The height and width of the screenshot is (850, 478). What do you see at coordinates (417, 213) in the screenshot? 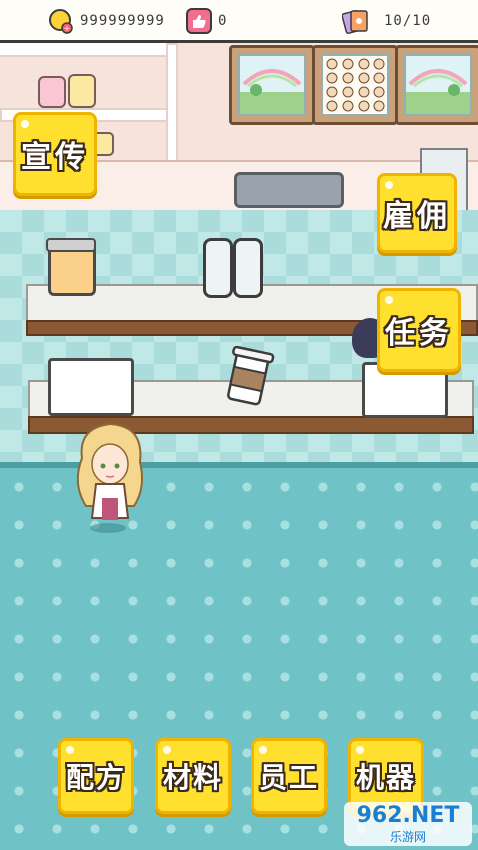
I see `hire-button: 雇佣` at bounding box center [417, 213].